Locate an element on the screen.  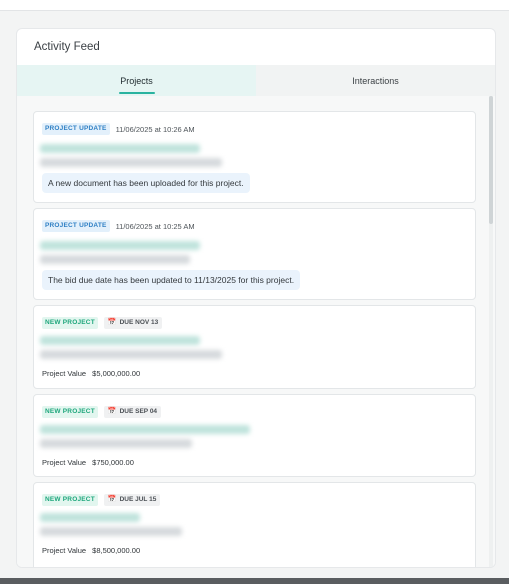
project-value-amount: $750,000.00 is located at coordinates (113, 462).